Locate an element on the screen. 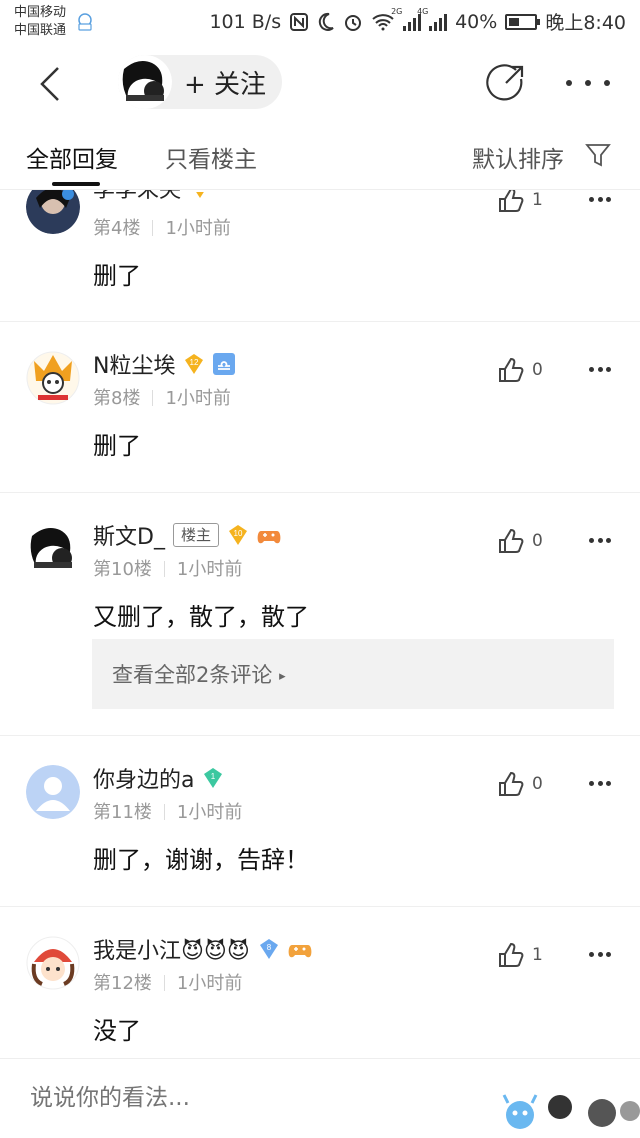 Image resolution: width=640 pixels, height=1138 pixels. level-badge-icon: 12 is located at coordinates (194, 364).